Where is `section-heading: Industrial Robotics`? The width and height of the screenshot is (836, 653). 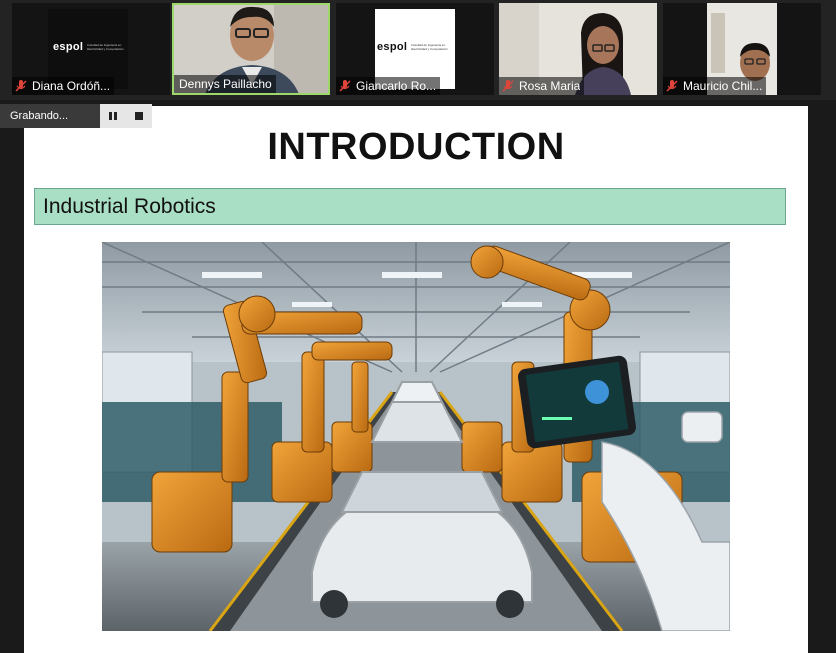
section-heading: Industrial Robotics is located at coordinates (129, 206).